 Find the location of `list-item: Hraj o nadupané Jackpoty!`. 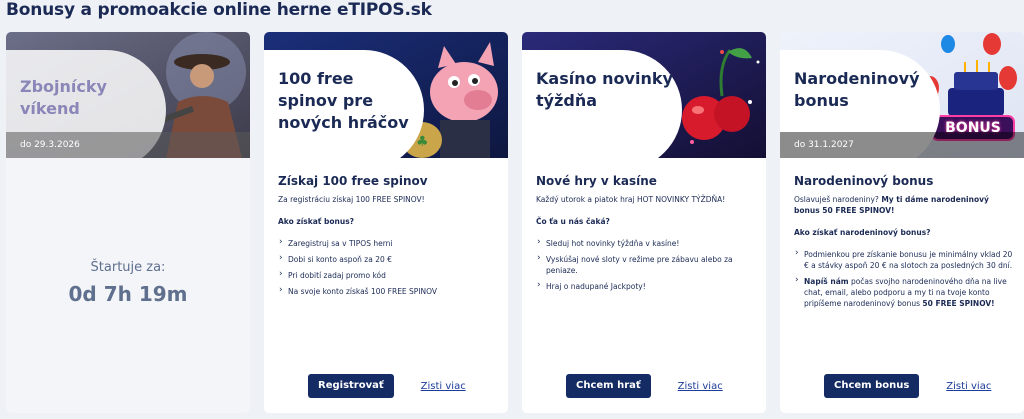

list-item: Hraj o nadupané Jackpoty! is located at coordinates (647, 286).